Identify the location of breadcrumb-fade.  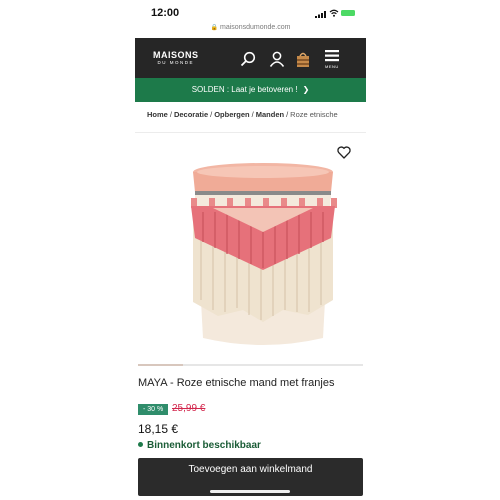
(354, 116).